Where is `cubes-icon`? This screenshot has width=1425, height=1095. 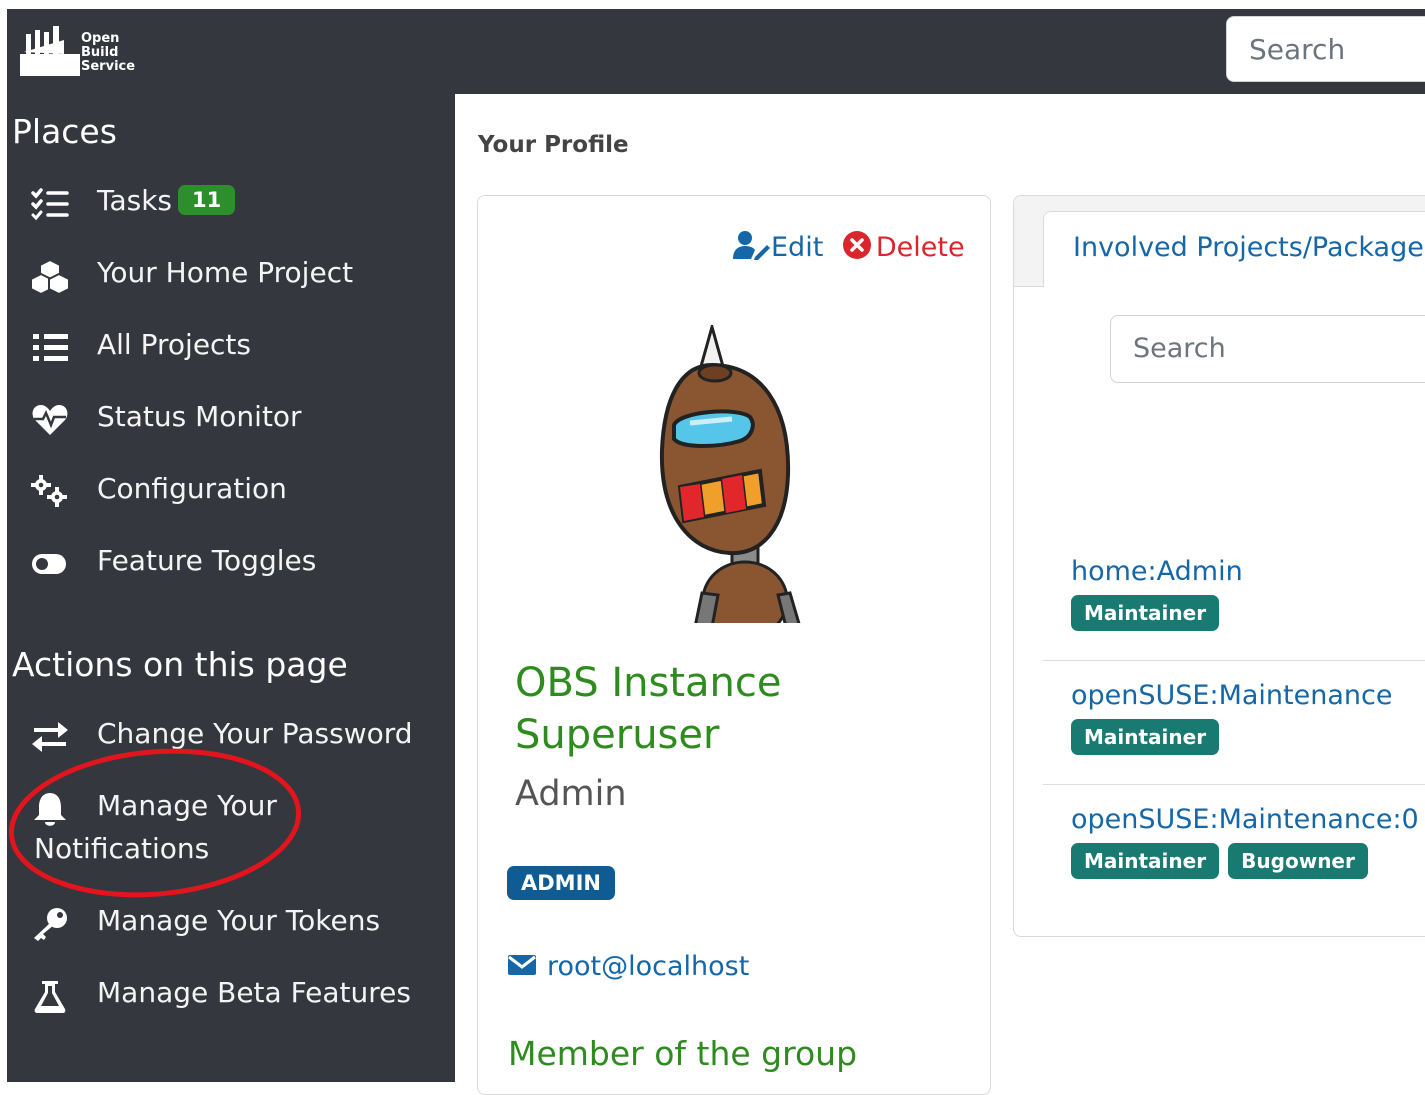 cubes-icon is located at coordinates (50, 276).